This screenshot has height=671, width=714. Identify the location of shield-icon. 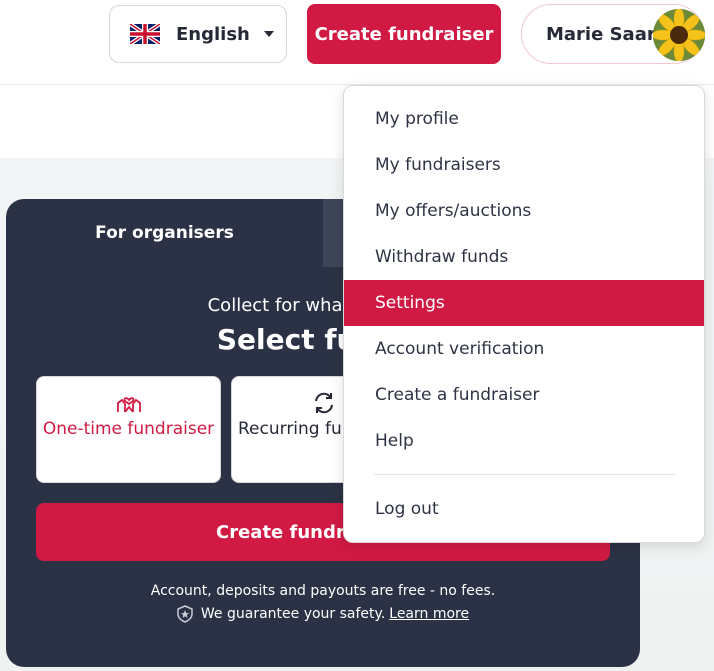
(185, 614).